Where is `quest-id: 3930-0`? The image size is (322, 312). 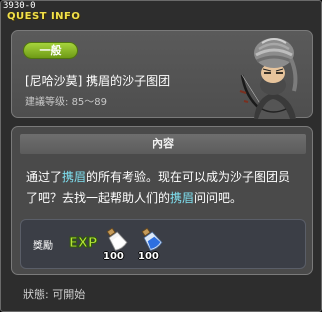 quest-id: 3930-0 is located at coordinates (19, 6).